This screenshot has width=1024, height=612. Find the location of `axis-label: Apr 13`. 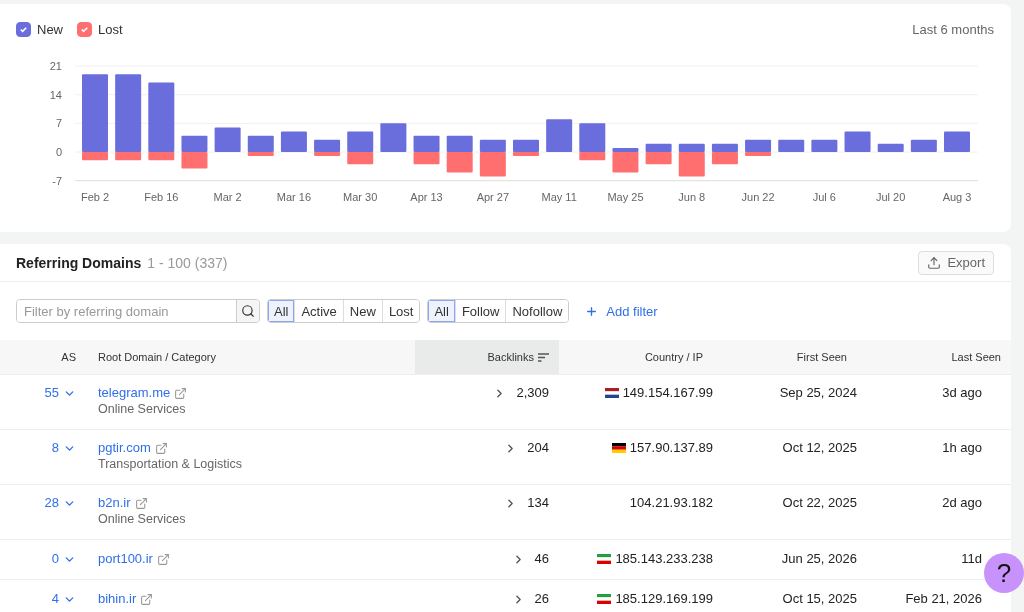

axis-label: Apr 13 is located at coordinates (426, 196).